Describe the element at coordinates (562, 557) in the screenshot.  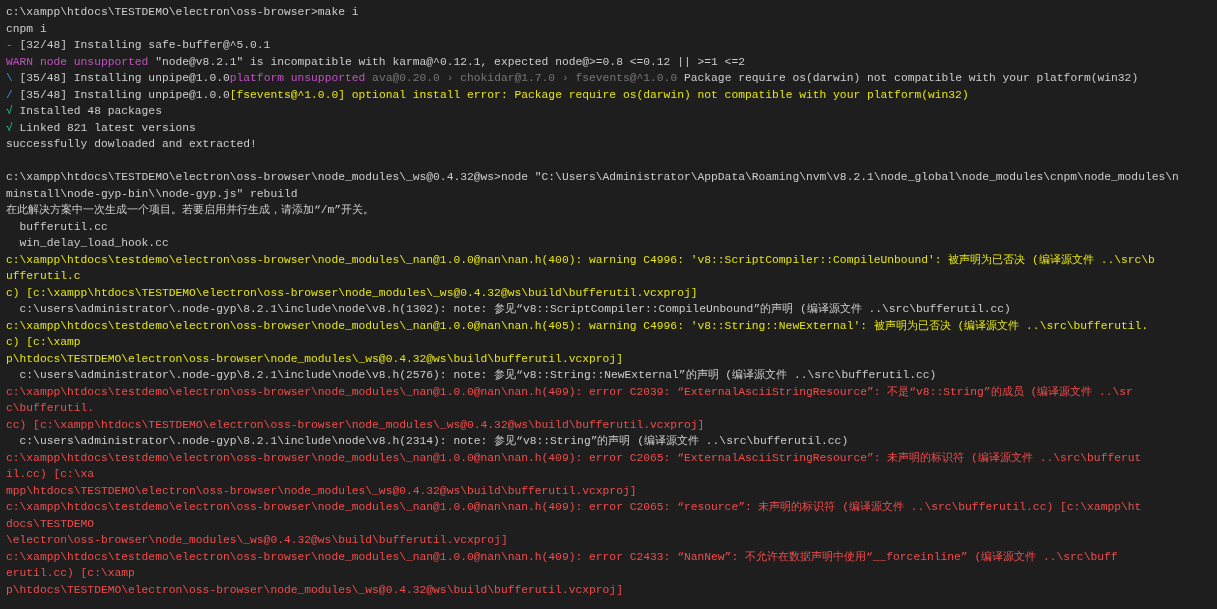
I see `terminal-line: c:\xampp\htdocs\testdemo\electron\oss-browser\node_modules\_nan@1.0.0@nan\nan.h(409): error C2433: “NanNew”: 不允许在数据声明中使用“__forceinline” (编译源文件 ..\src\buff` at that location.